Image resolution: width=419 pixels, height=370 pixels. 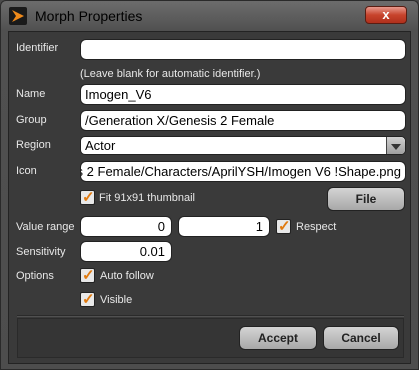 I want to click on options-label: Options, so click(x=35, y=276).